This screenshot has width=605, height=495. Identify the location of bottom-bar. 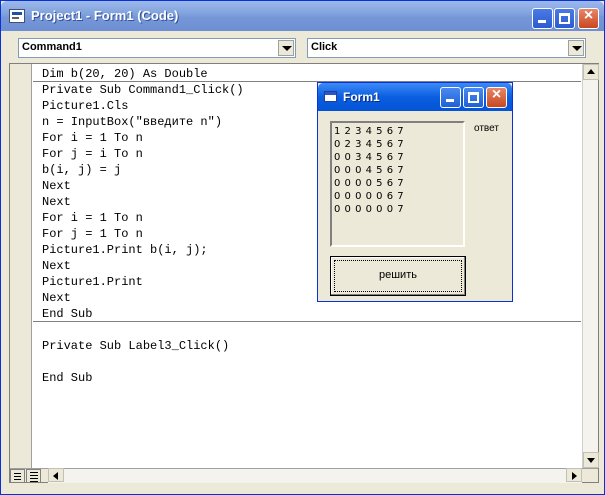
(304, 475).